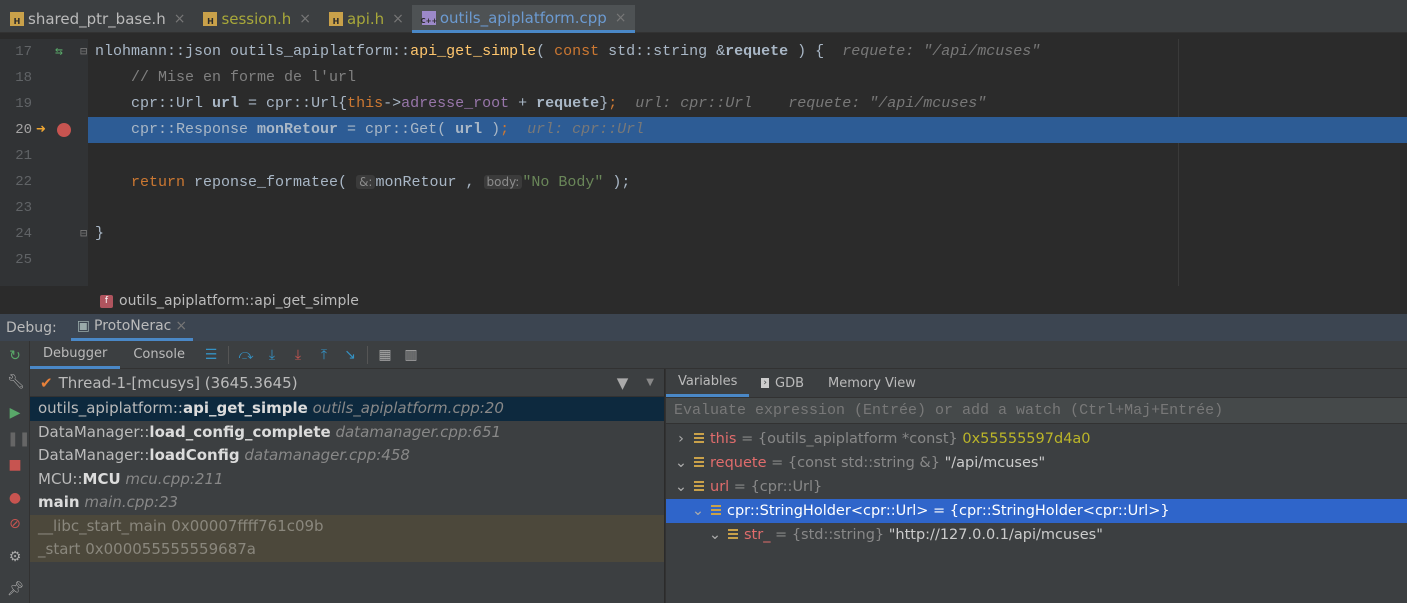 Image resolution: width=1407 pixels, height=603 pixels. Describe the element at coordinates (16, 382) in the screenshot. I see `wrench-icon: 🔧︎` at that location.